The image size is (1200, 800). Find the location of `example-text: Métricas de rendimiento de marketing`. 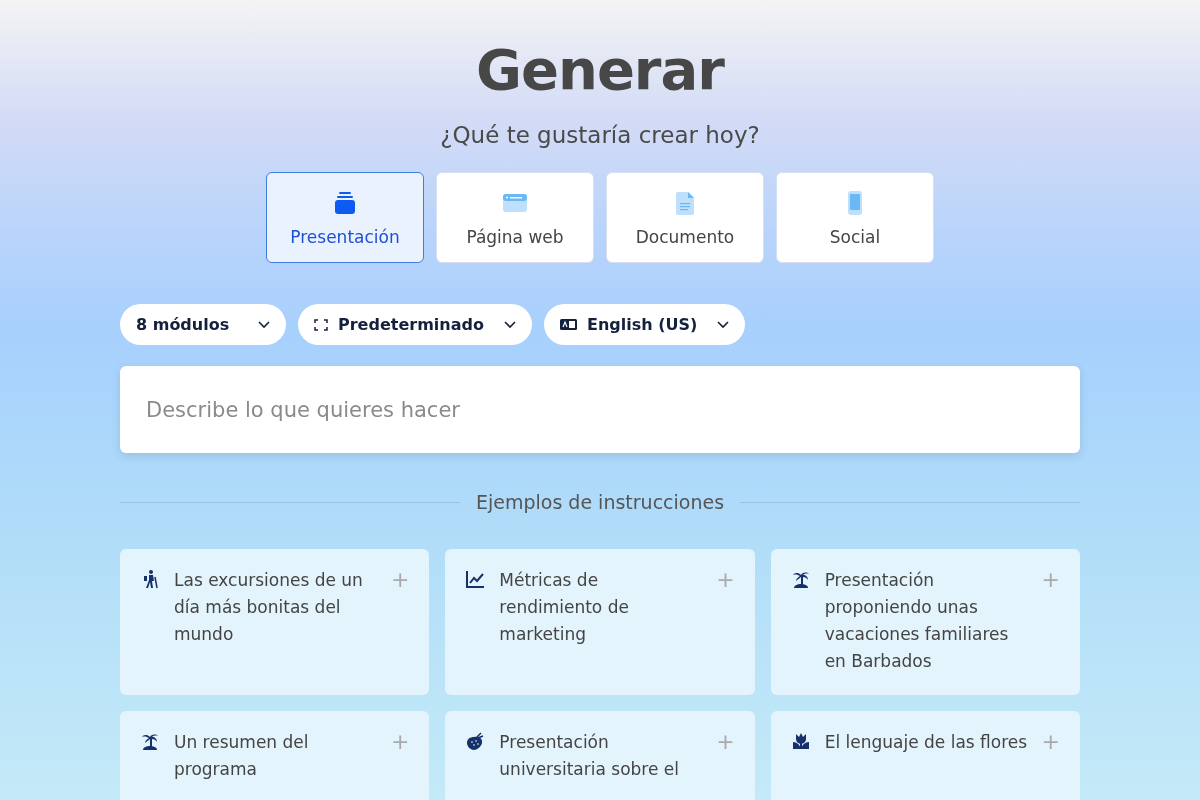

example-text: Métricas de rendimiento de marketing is located at coordinates (564, 607).